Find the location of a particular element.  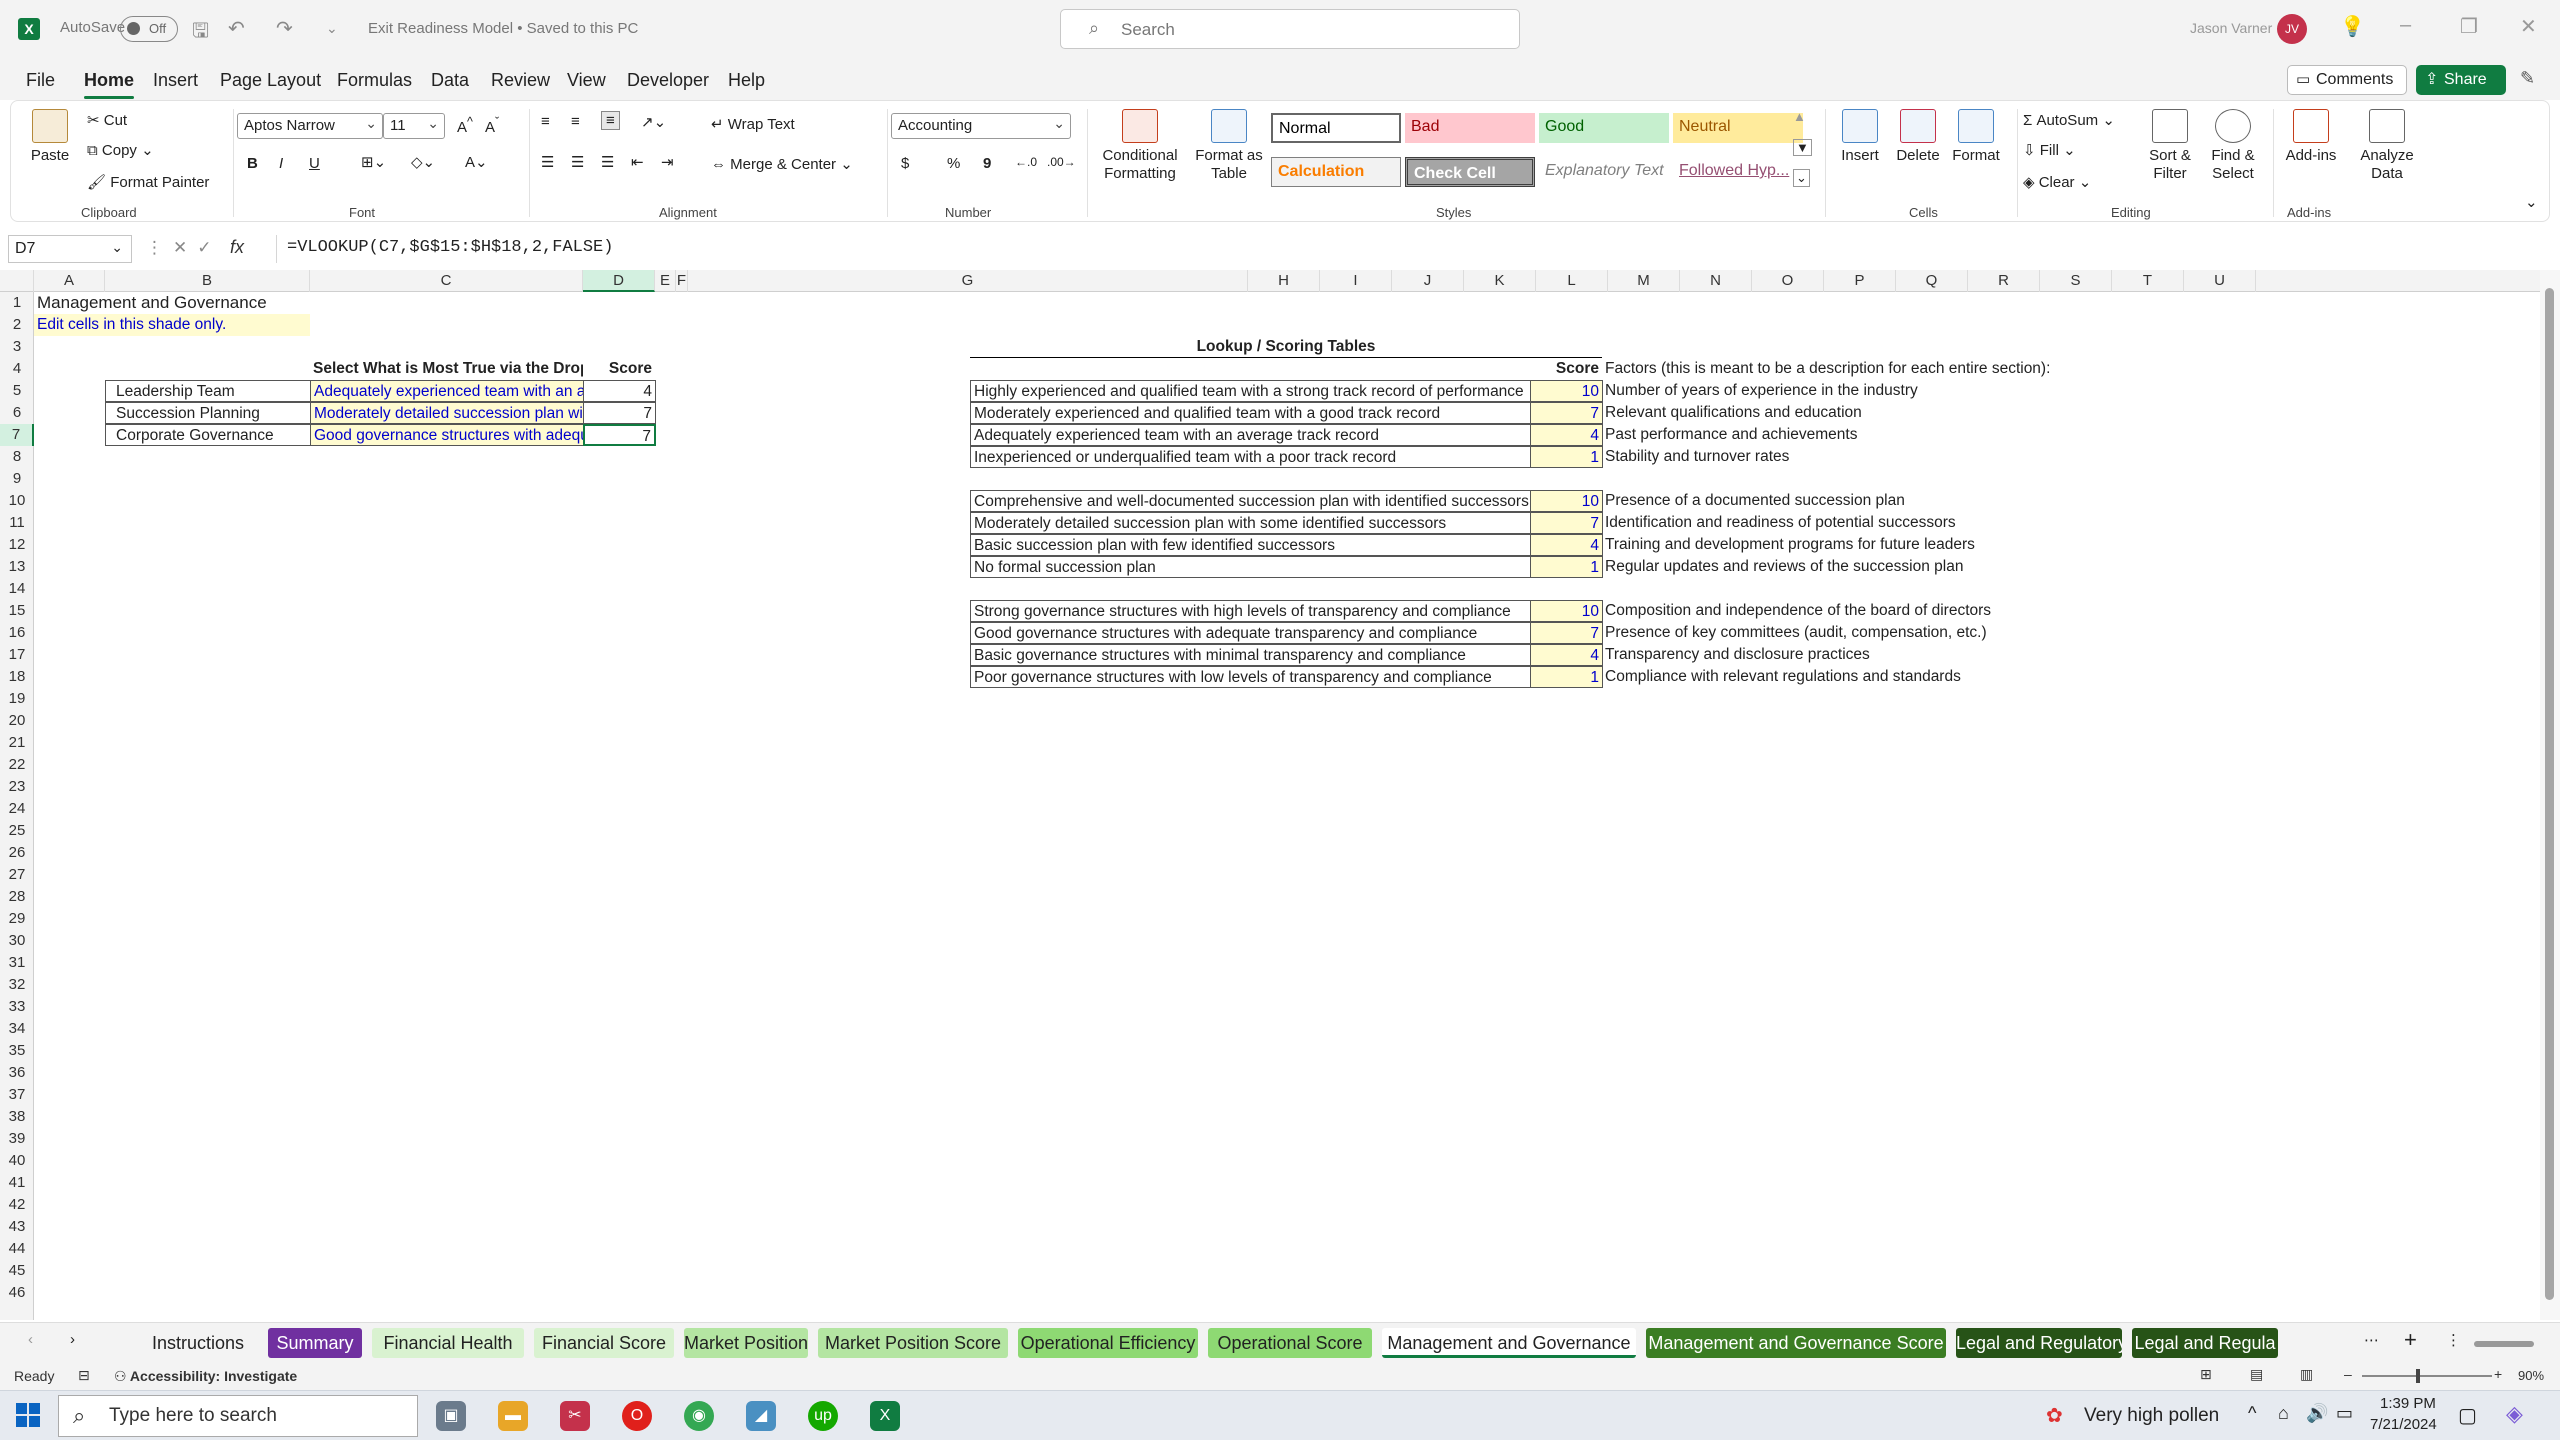

cell-style-1: Bad is located at coordinates (1470, 128).